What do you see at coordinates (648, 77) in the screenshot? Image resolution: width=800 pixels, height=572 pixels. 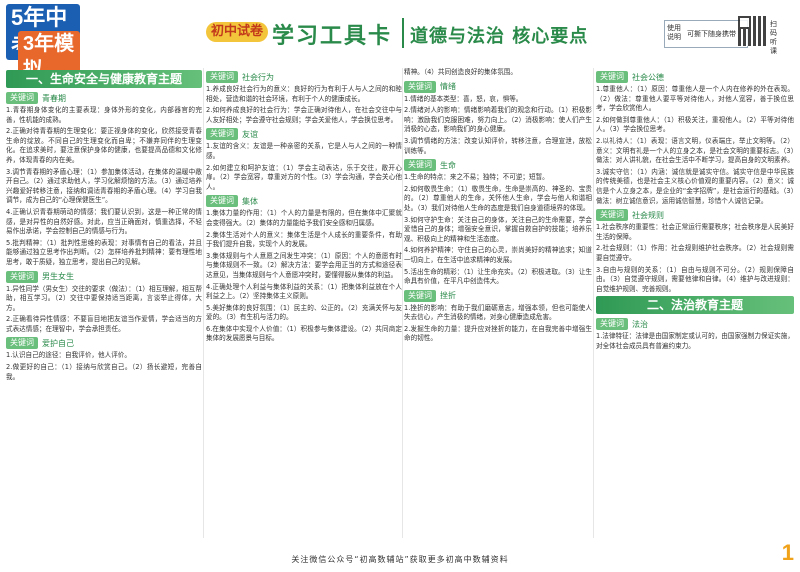 I see `keyword-topic: 社会公德` at bounding box center [648, 77].